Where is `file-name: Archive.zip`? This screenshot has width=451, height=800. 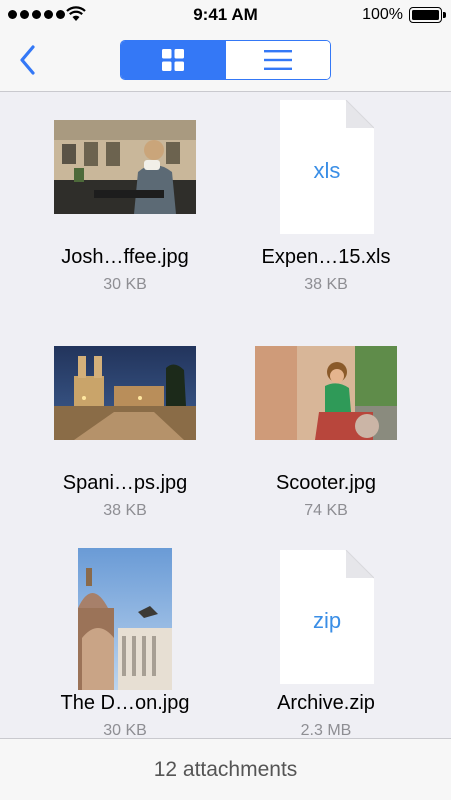 file-name: Archive.zip is located at coordinates (326, 703).